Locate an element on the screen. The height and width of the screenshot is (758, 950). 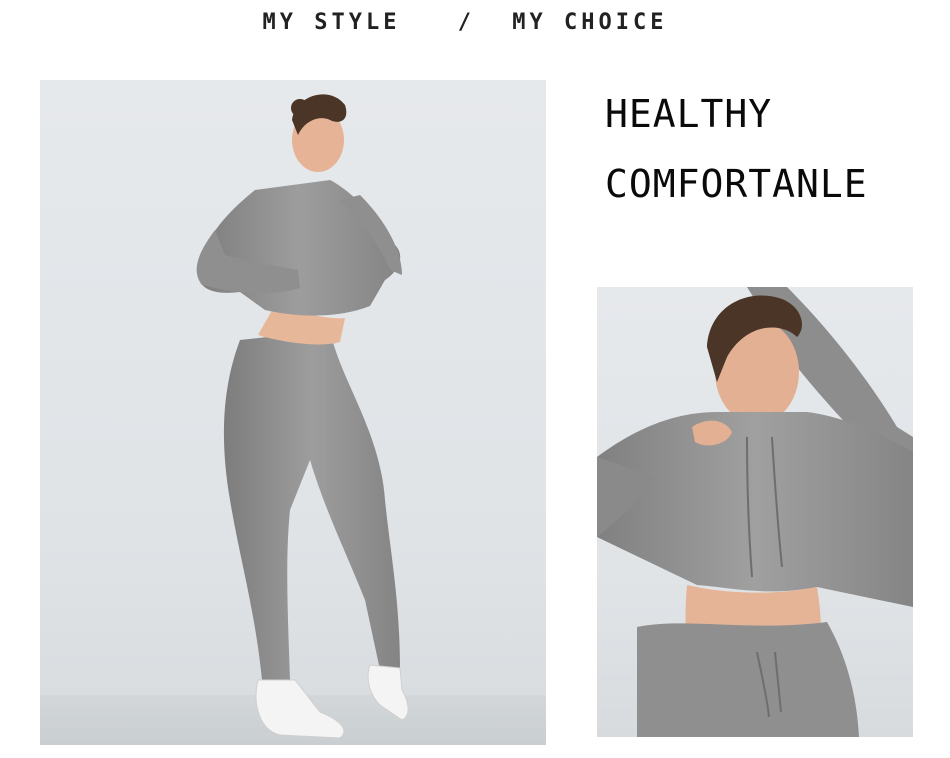
tagline-right: MY CHOICE is located at coordinates (590, 22).